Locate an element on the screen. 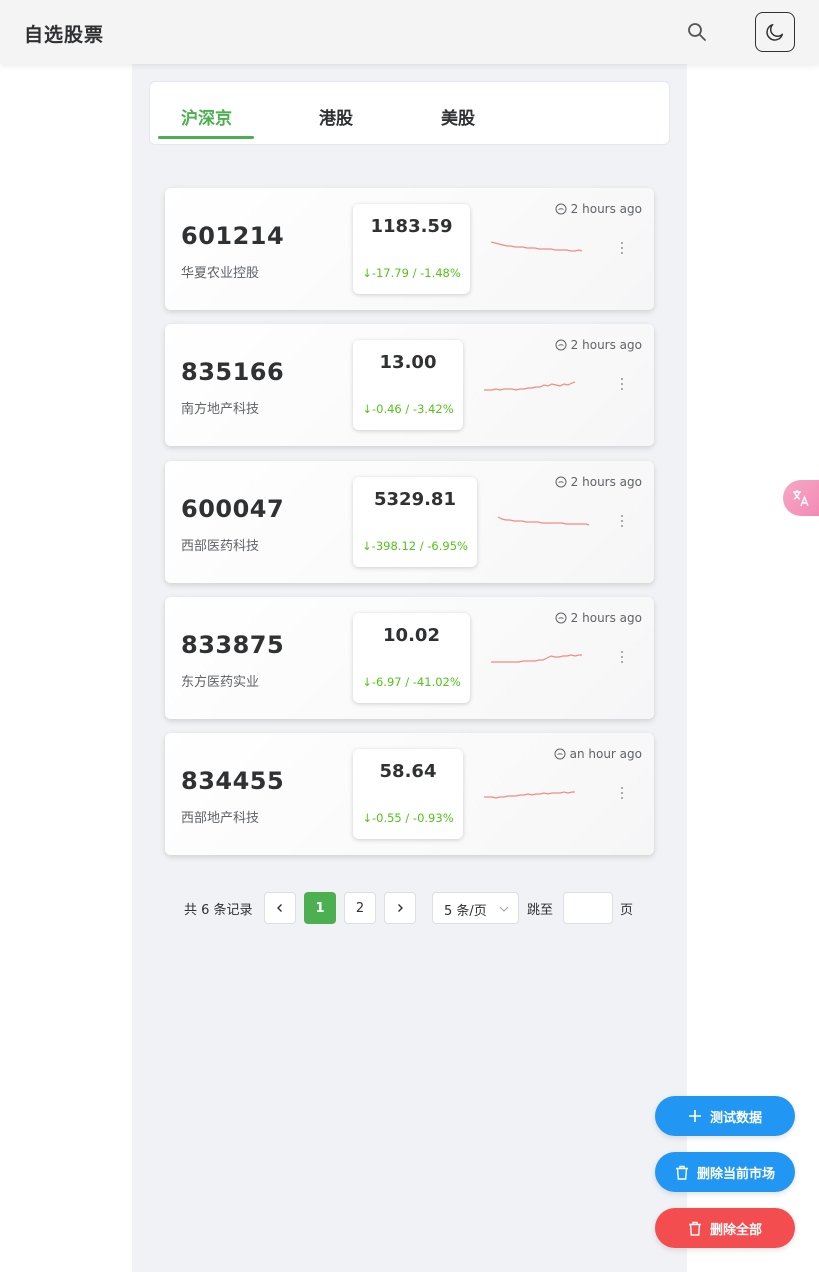  stock-name: 东方医药实业 is located at coordinates (220, 682).